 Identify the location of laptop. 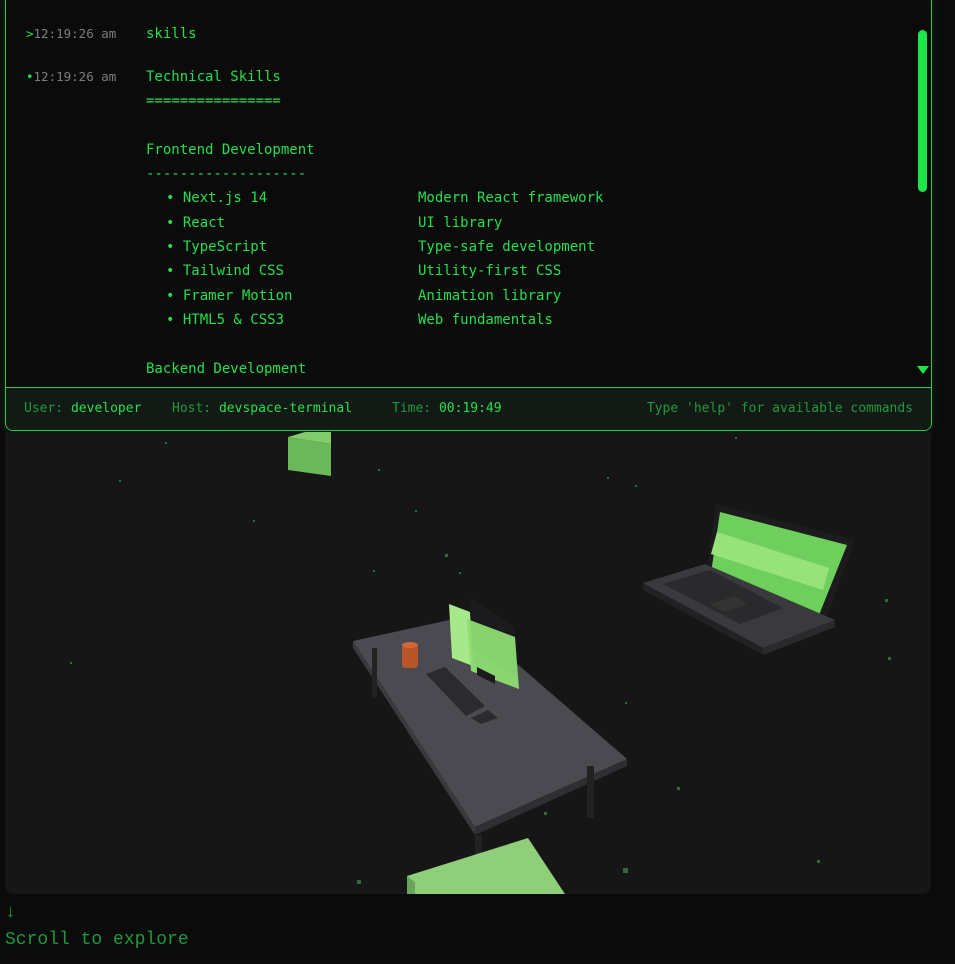
(749, 579).